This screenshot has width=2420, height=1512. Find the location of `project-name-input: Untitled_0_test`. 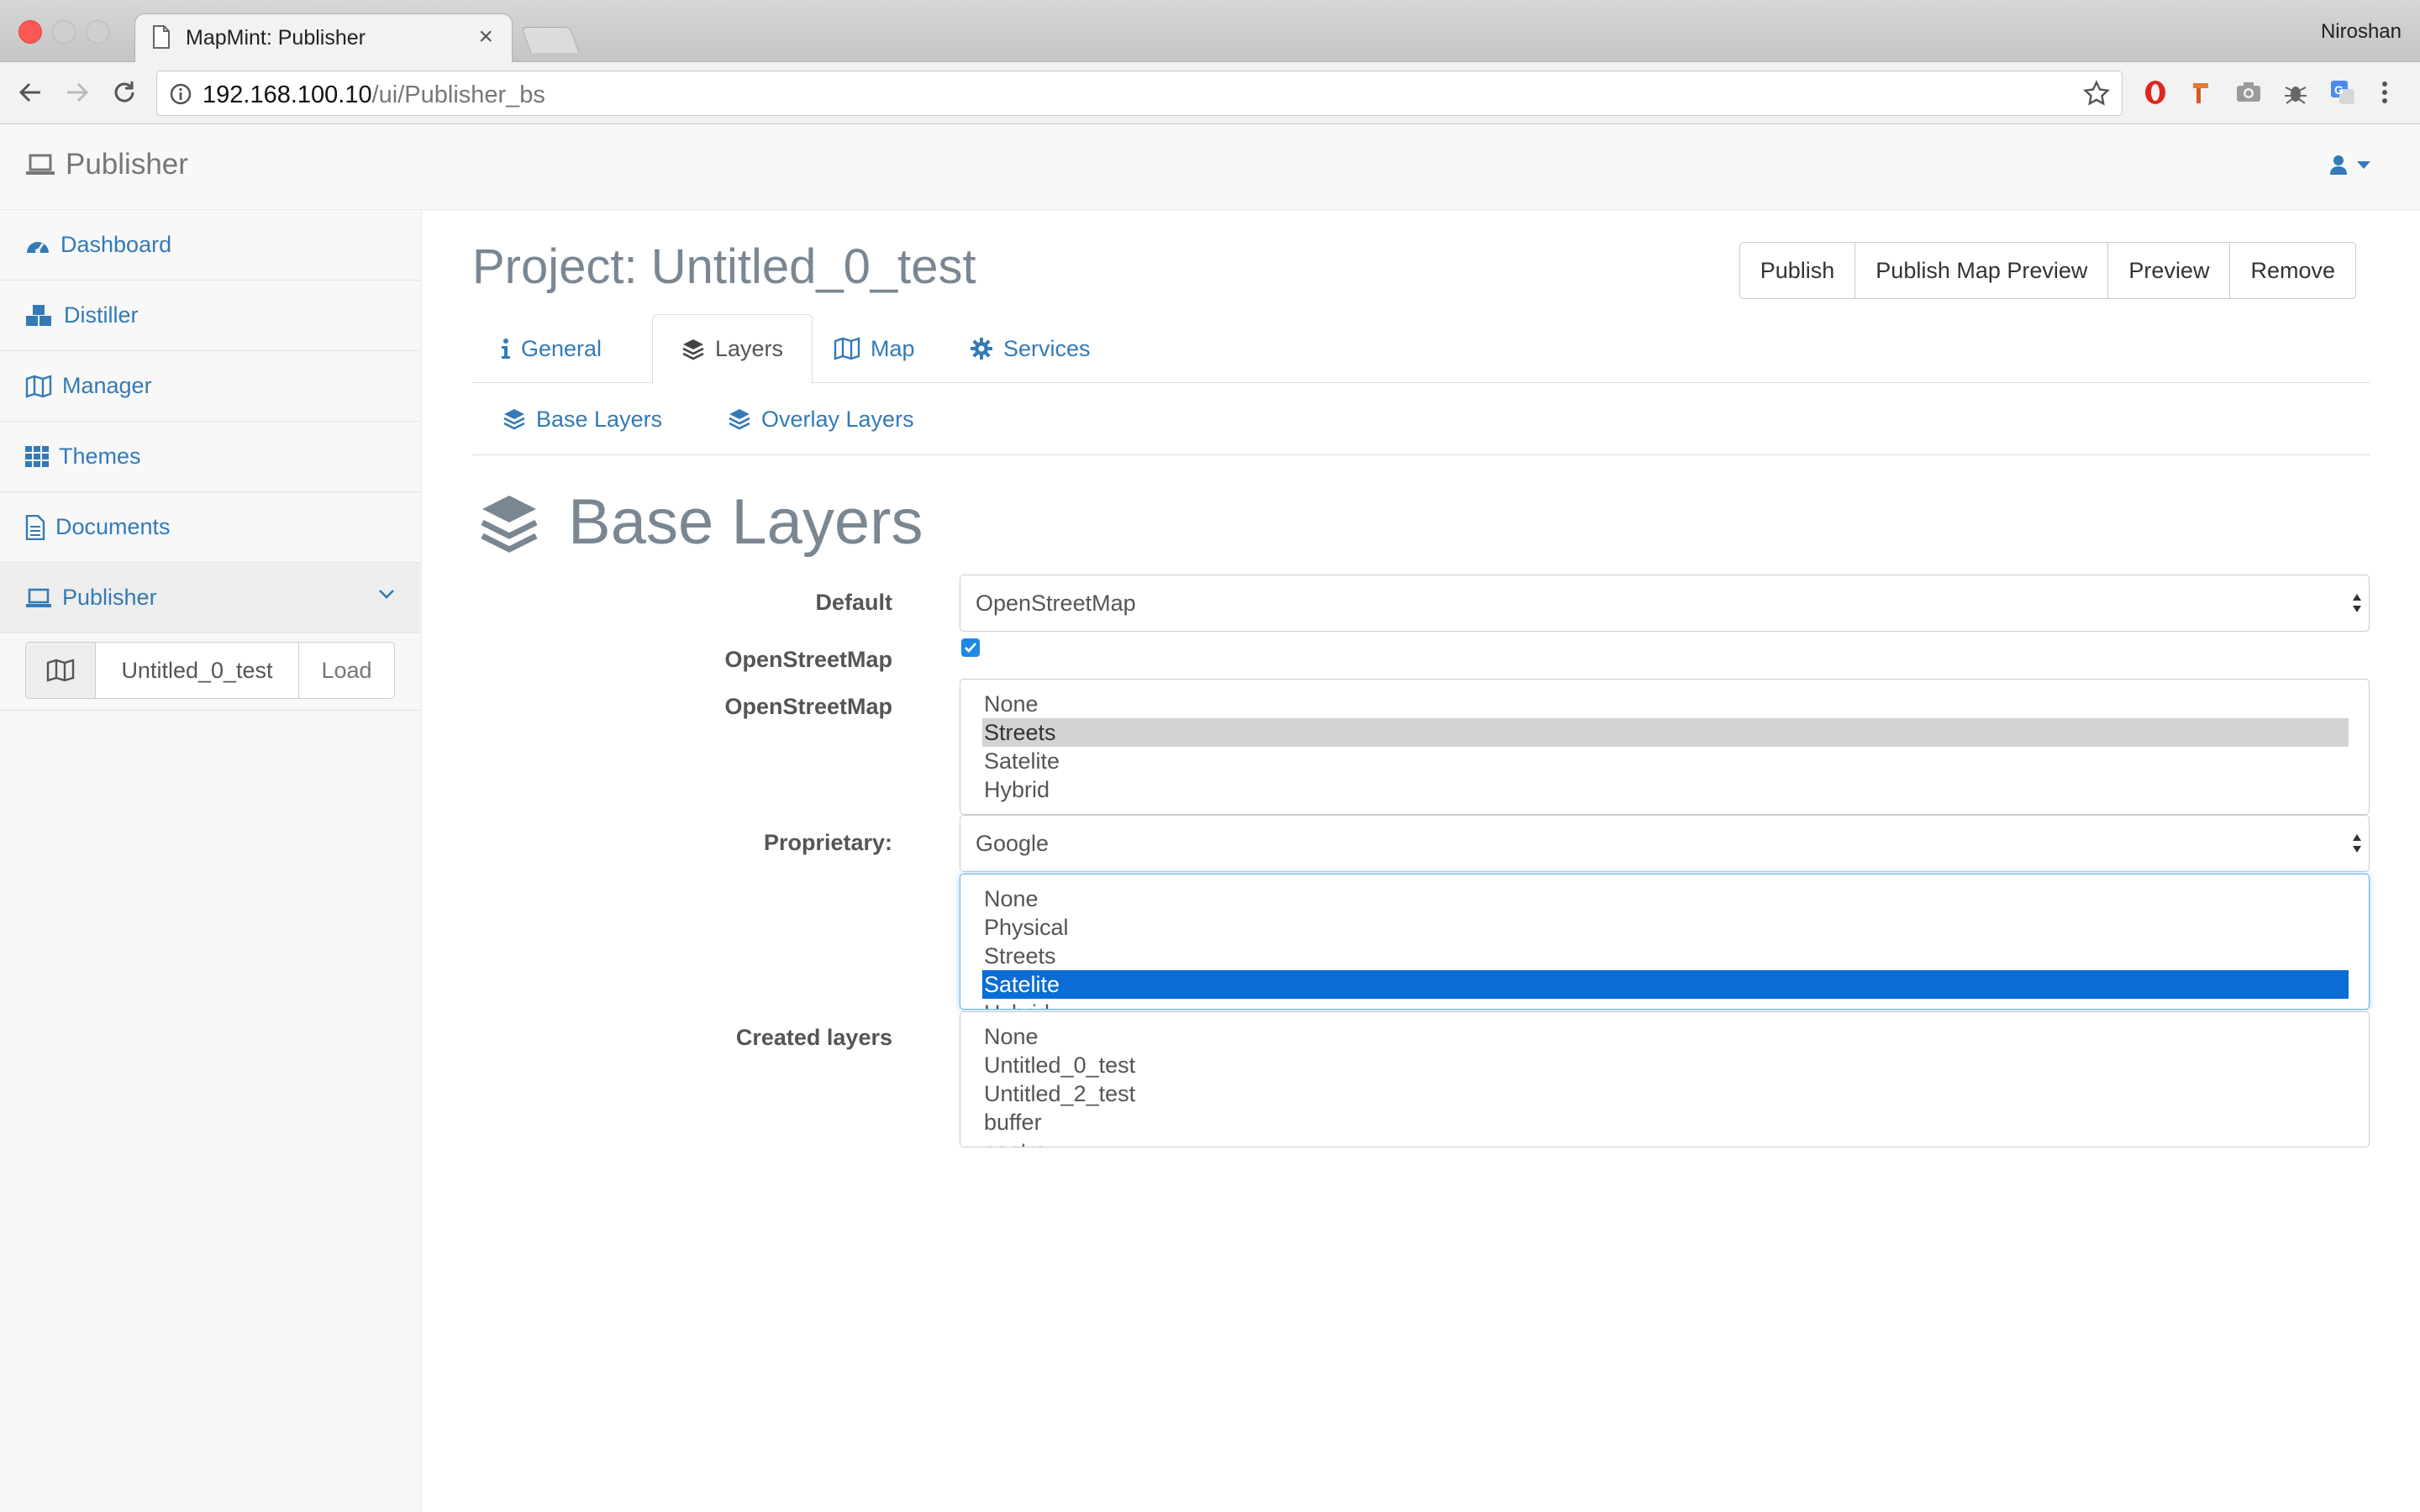

project-name-input: Untitled_0_test is located at coordinates (197, 670).